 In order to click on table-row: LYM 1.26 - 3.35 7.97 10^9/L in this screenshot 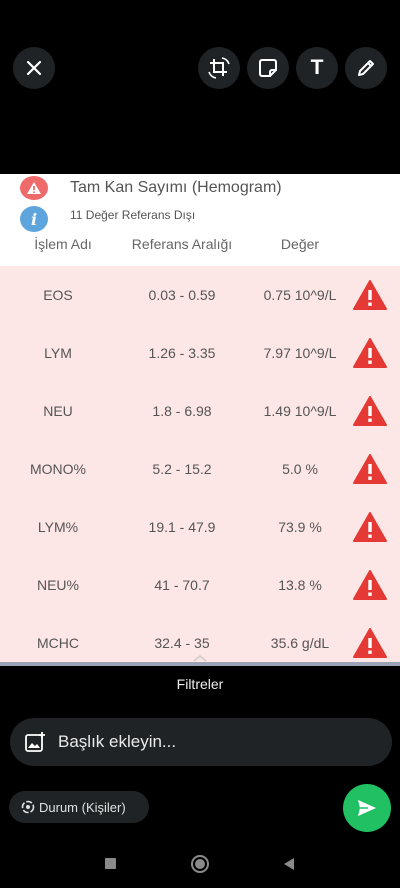, I will do `click(200, 353)`.